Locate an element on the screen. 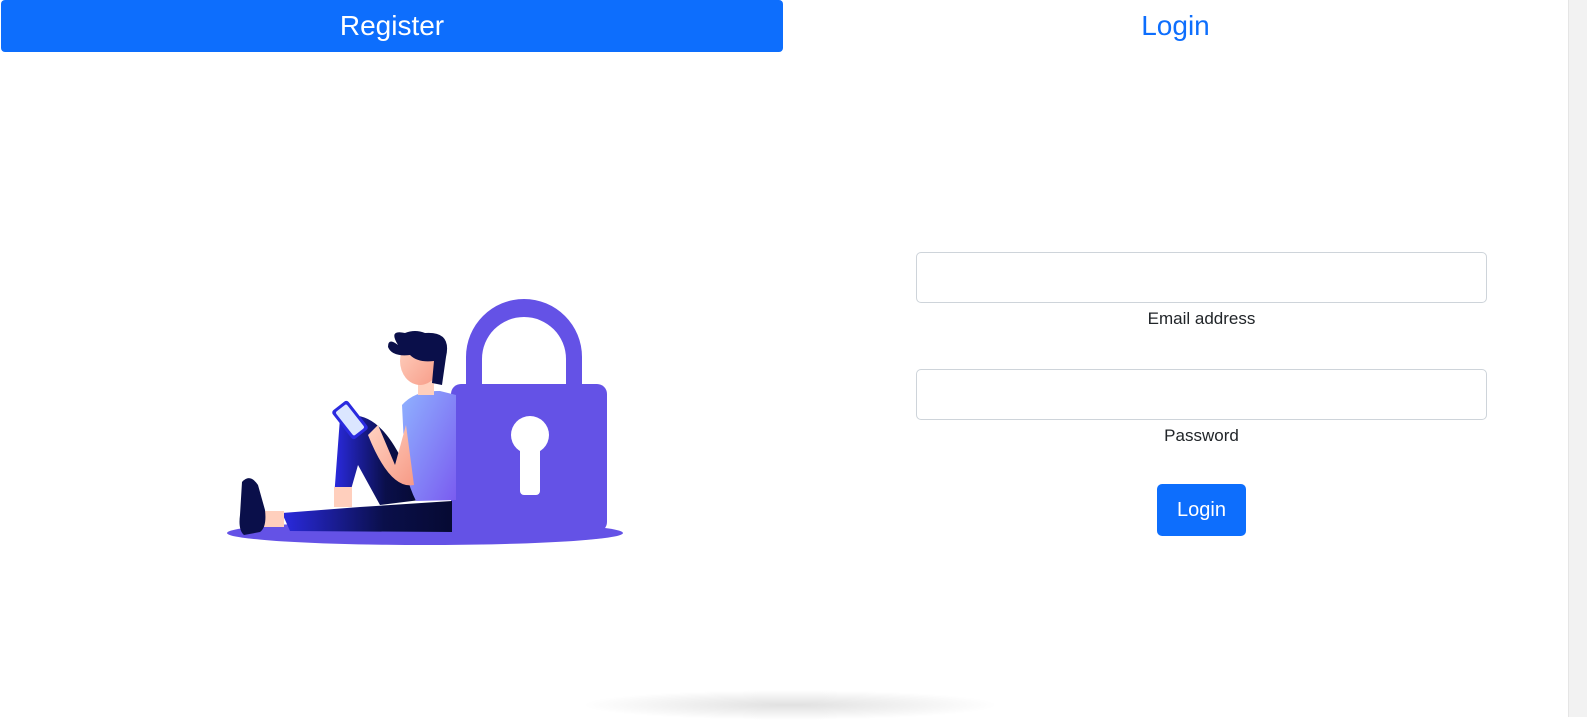  window-shadow is located at coordinates (790, 705).